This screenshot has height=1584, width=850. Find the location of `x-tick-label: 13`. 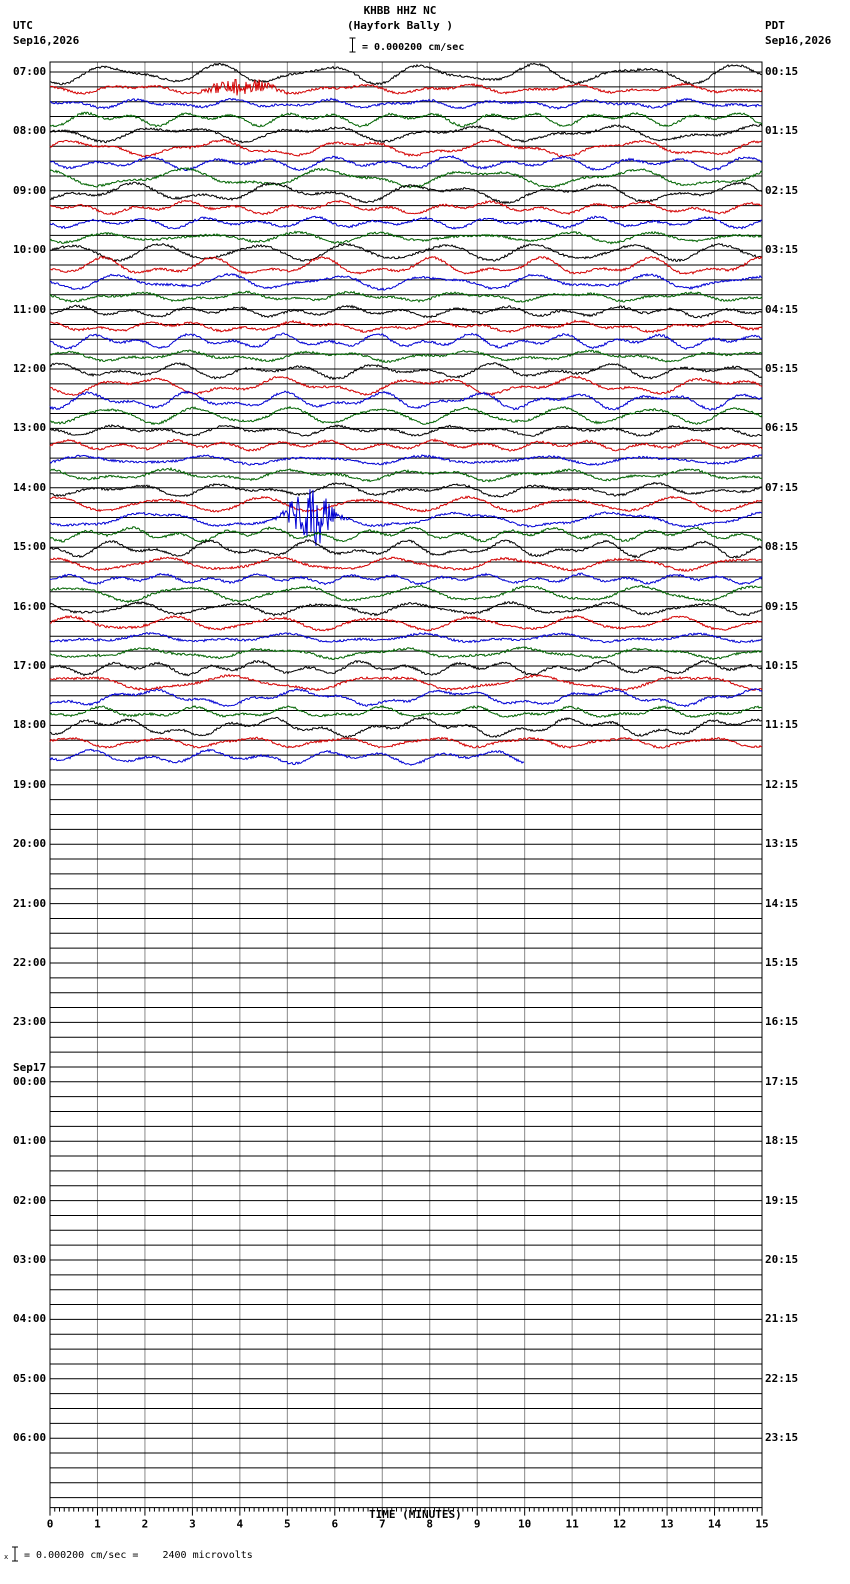

x-tick-label: 13 is located at coordinates (666, 1524).